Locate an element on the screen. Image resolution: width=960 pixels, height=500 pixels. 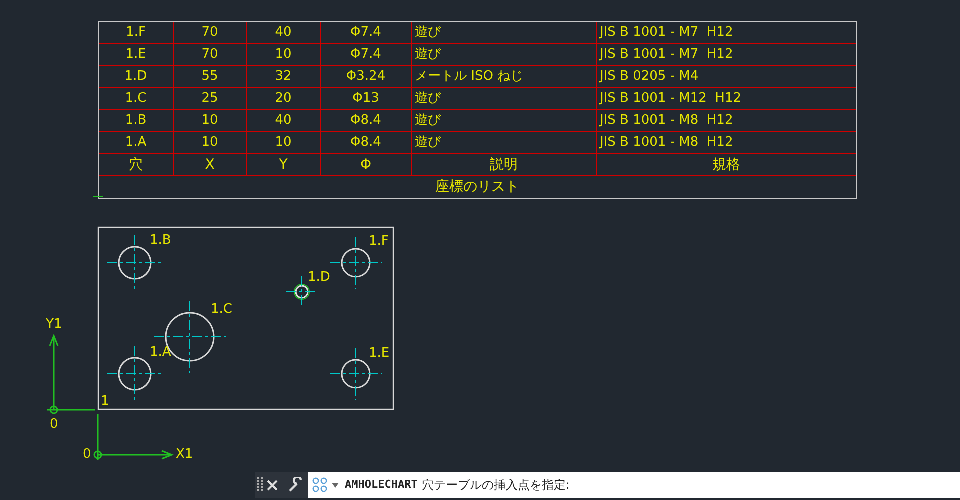
table-cell: 20 is located at coordinates (284, 98).